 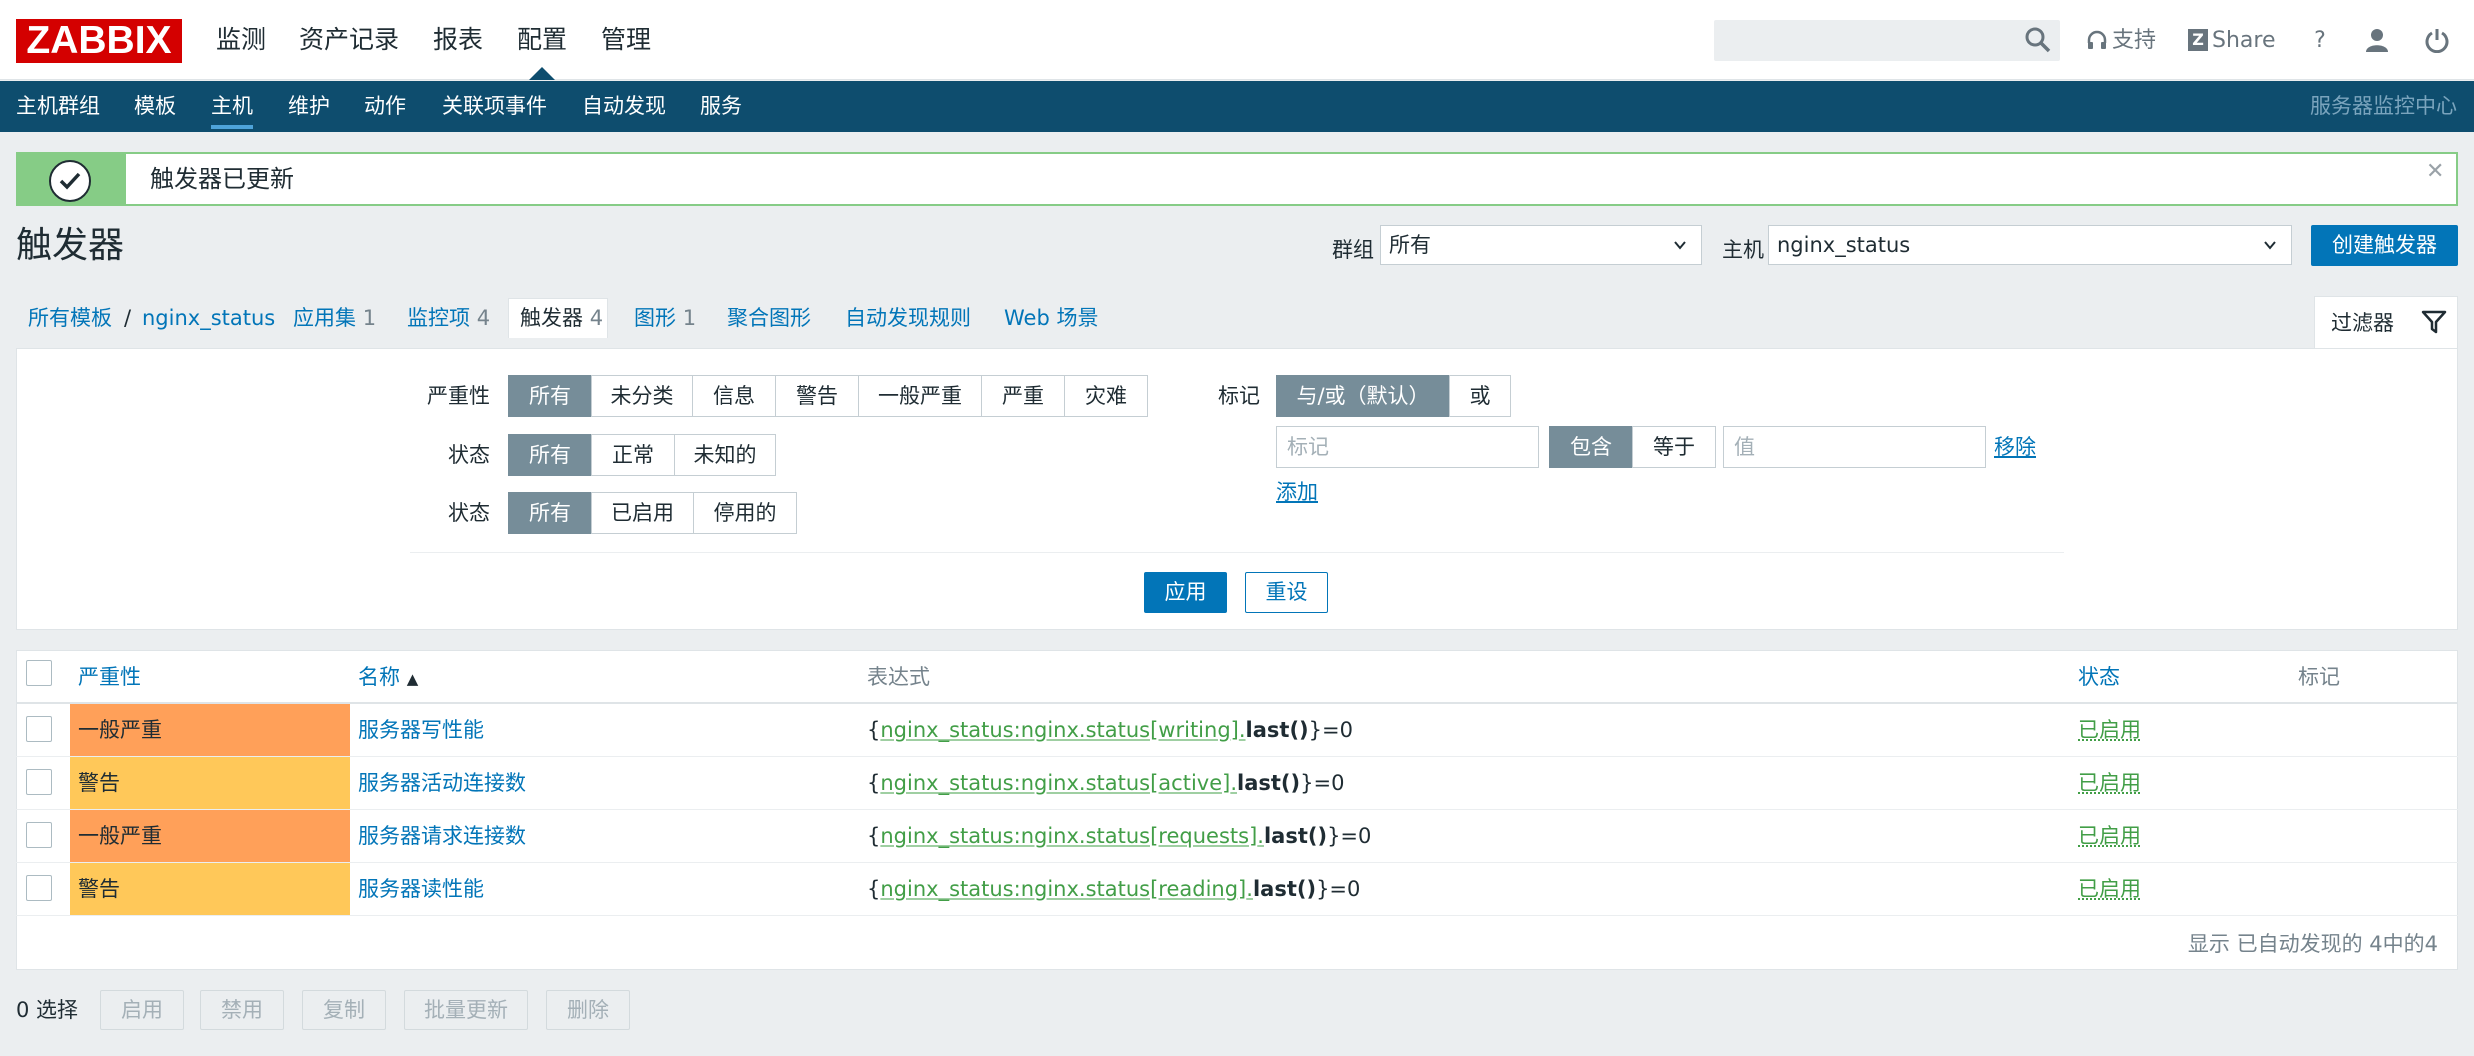 I want to click on submenu-services: 服务, so click(x=721, y=106).